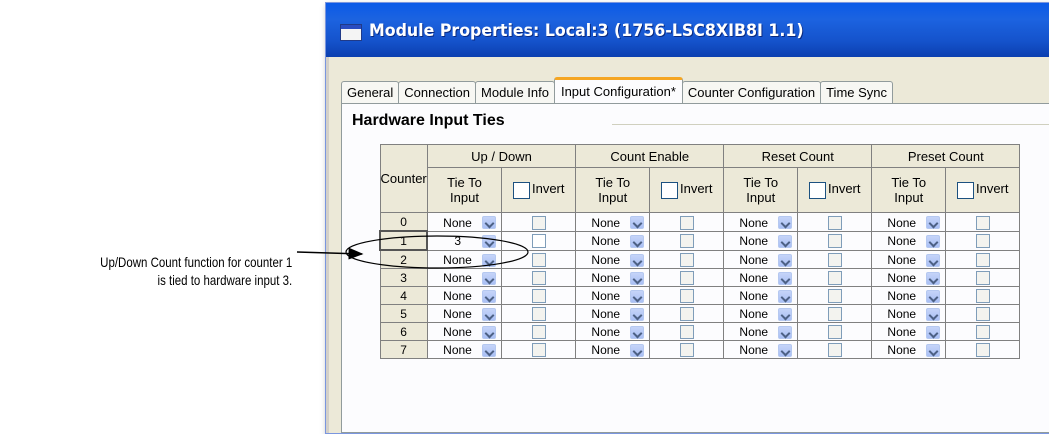 Image resolution: width=1049 pixels, height=434 pixels. I want to click on counter-number: 4, so click(403, 295).